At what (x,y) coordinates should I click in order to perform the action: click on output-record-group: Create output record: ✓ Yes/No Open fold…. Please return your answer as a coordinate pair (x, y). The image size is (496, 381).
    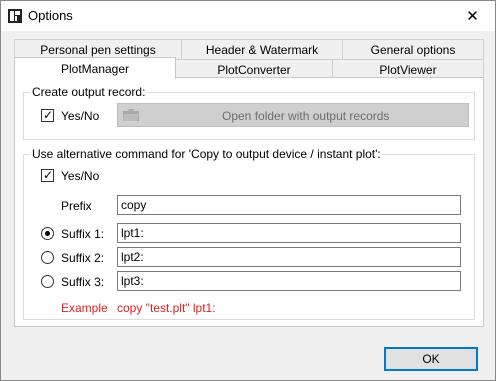
    Looking at the image, I should click on (249, 112).